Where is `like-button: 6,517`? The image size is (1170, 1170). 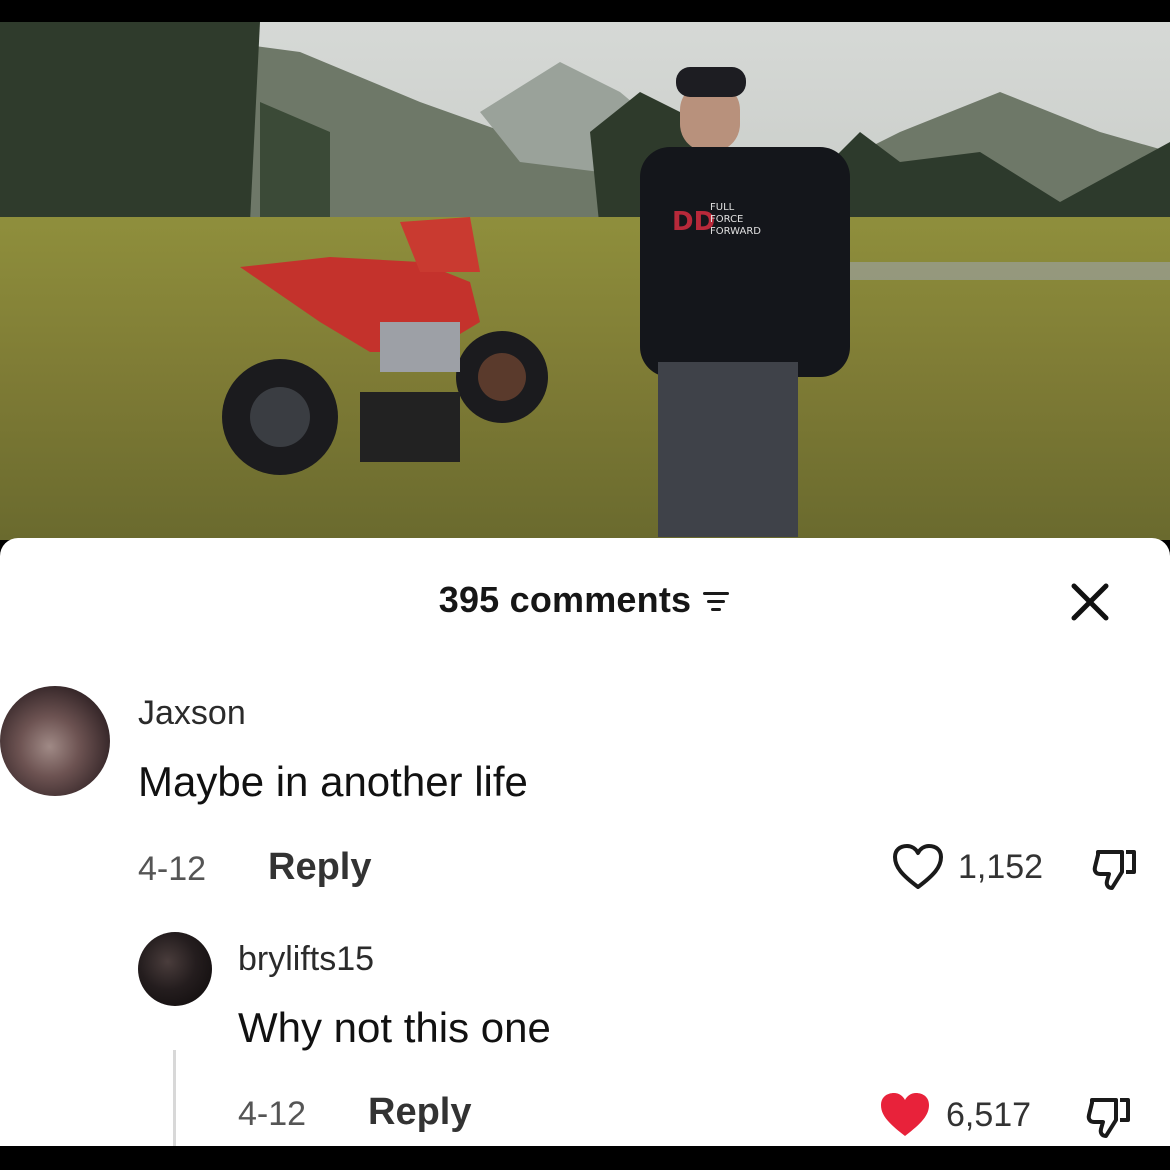
like-button: 6,517 is located at coordinates (954, 1115).